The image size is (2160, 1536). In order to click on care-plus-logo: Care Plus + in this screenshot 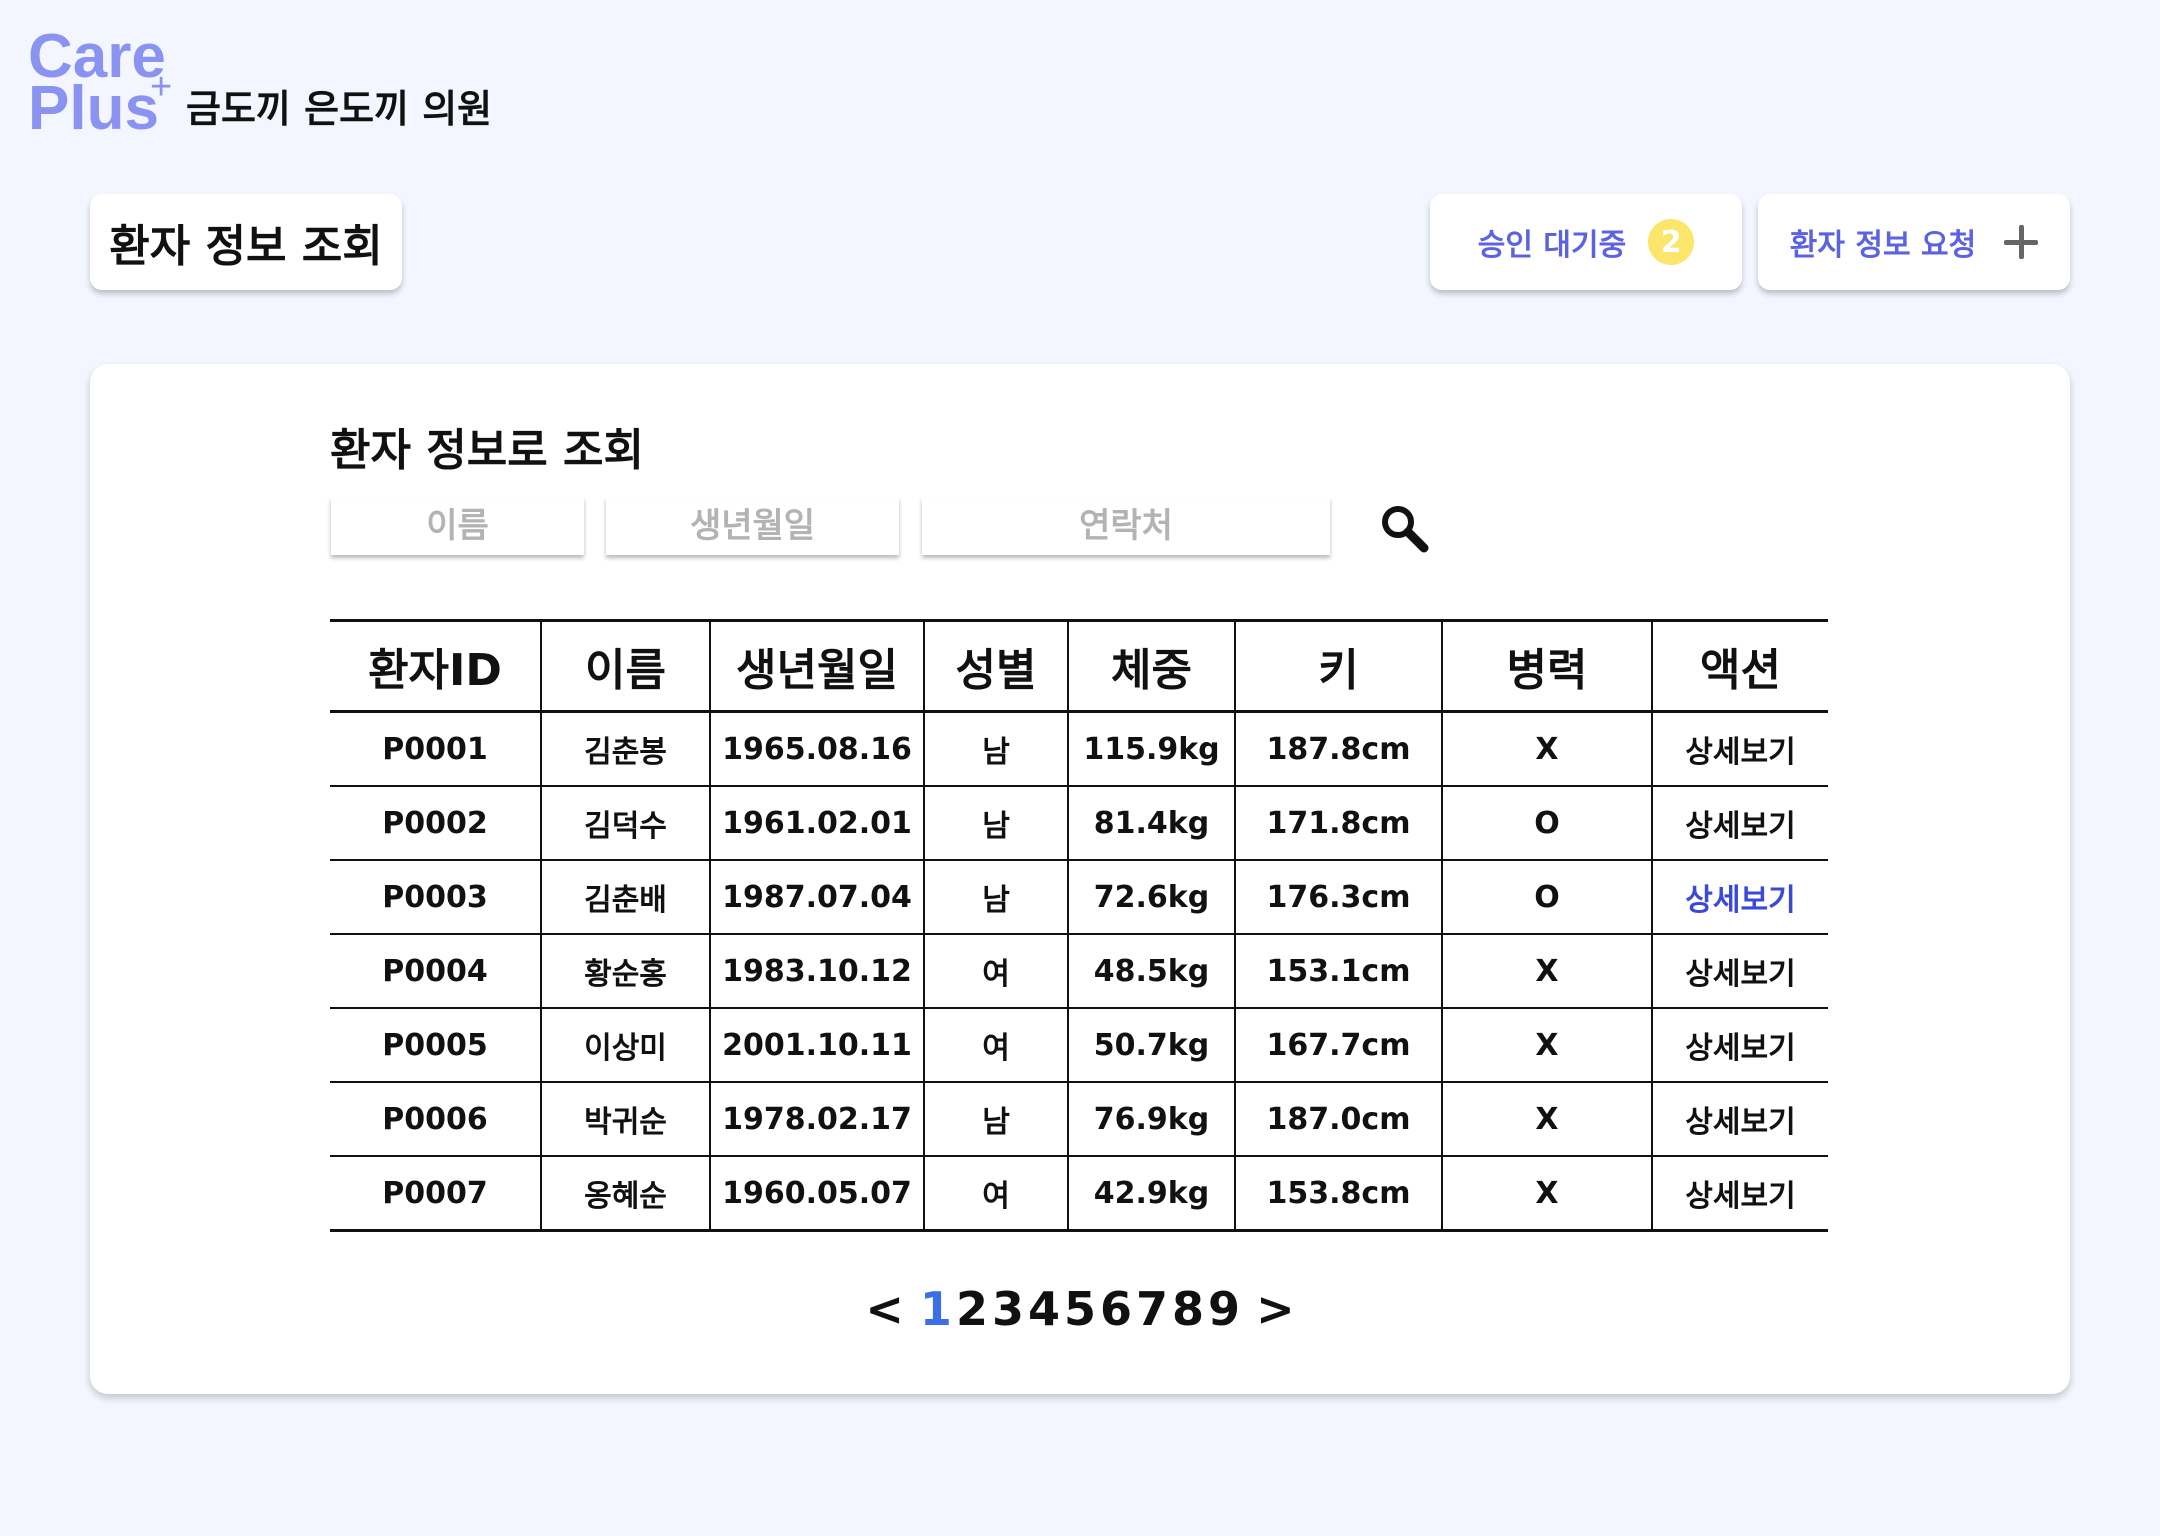, I will do `click(103, 83)`.